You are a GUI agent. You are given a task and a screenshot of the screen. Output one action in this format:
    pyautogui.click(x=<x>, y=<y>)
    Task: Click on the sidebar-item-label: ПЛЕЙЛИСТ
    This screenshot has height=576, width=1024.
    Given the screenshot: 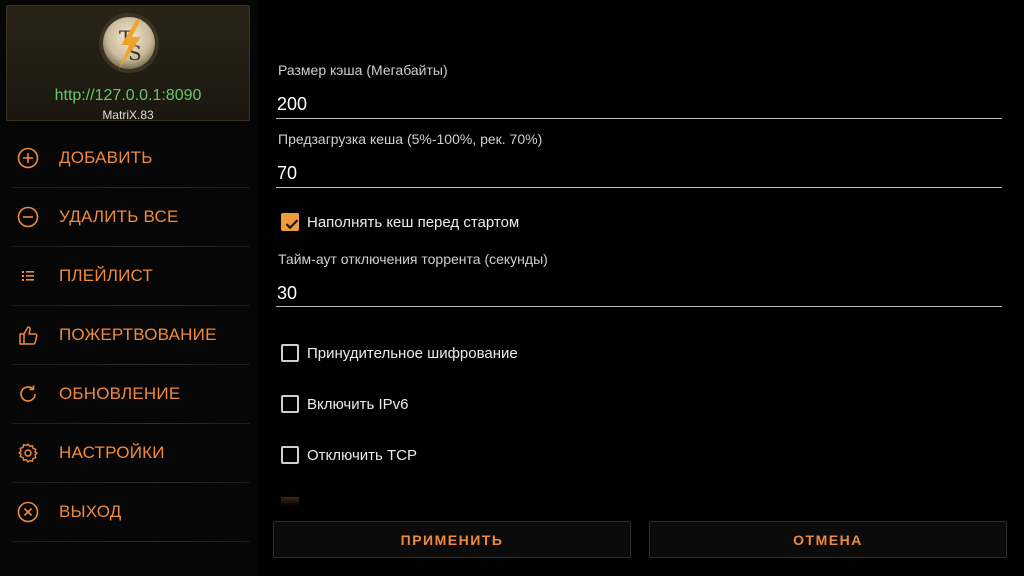 What is the action you would take?
    pyautogui.click(x=106, y=275)
    